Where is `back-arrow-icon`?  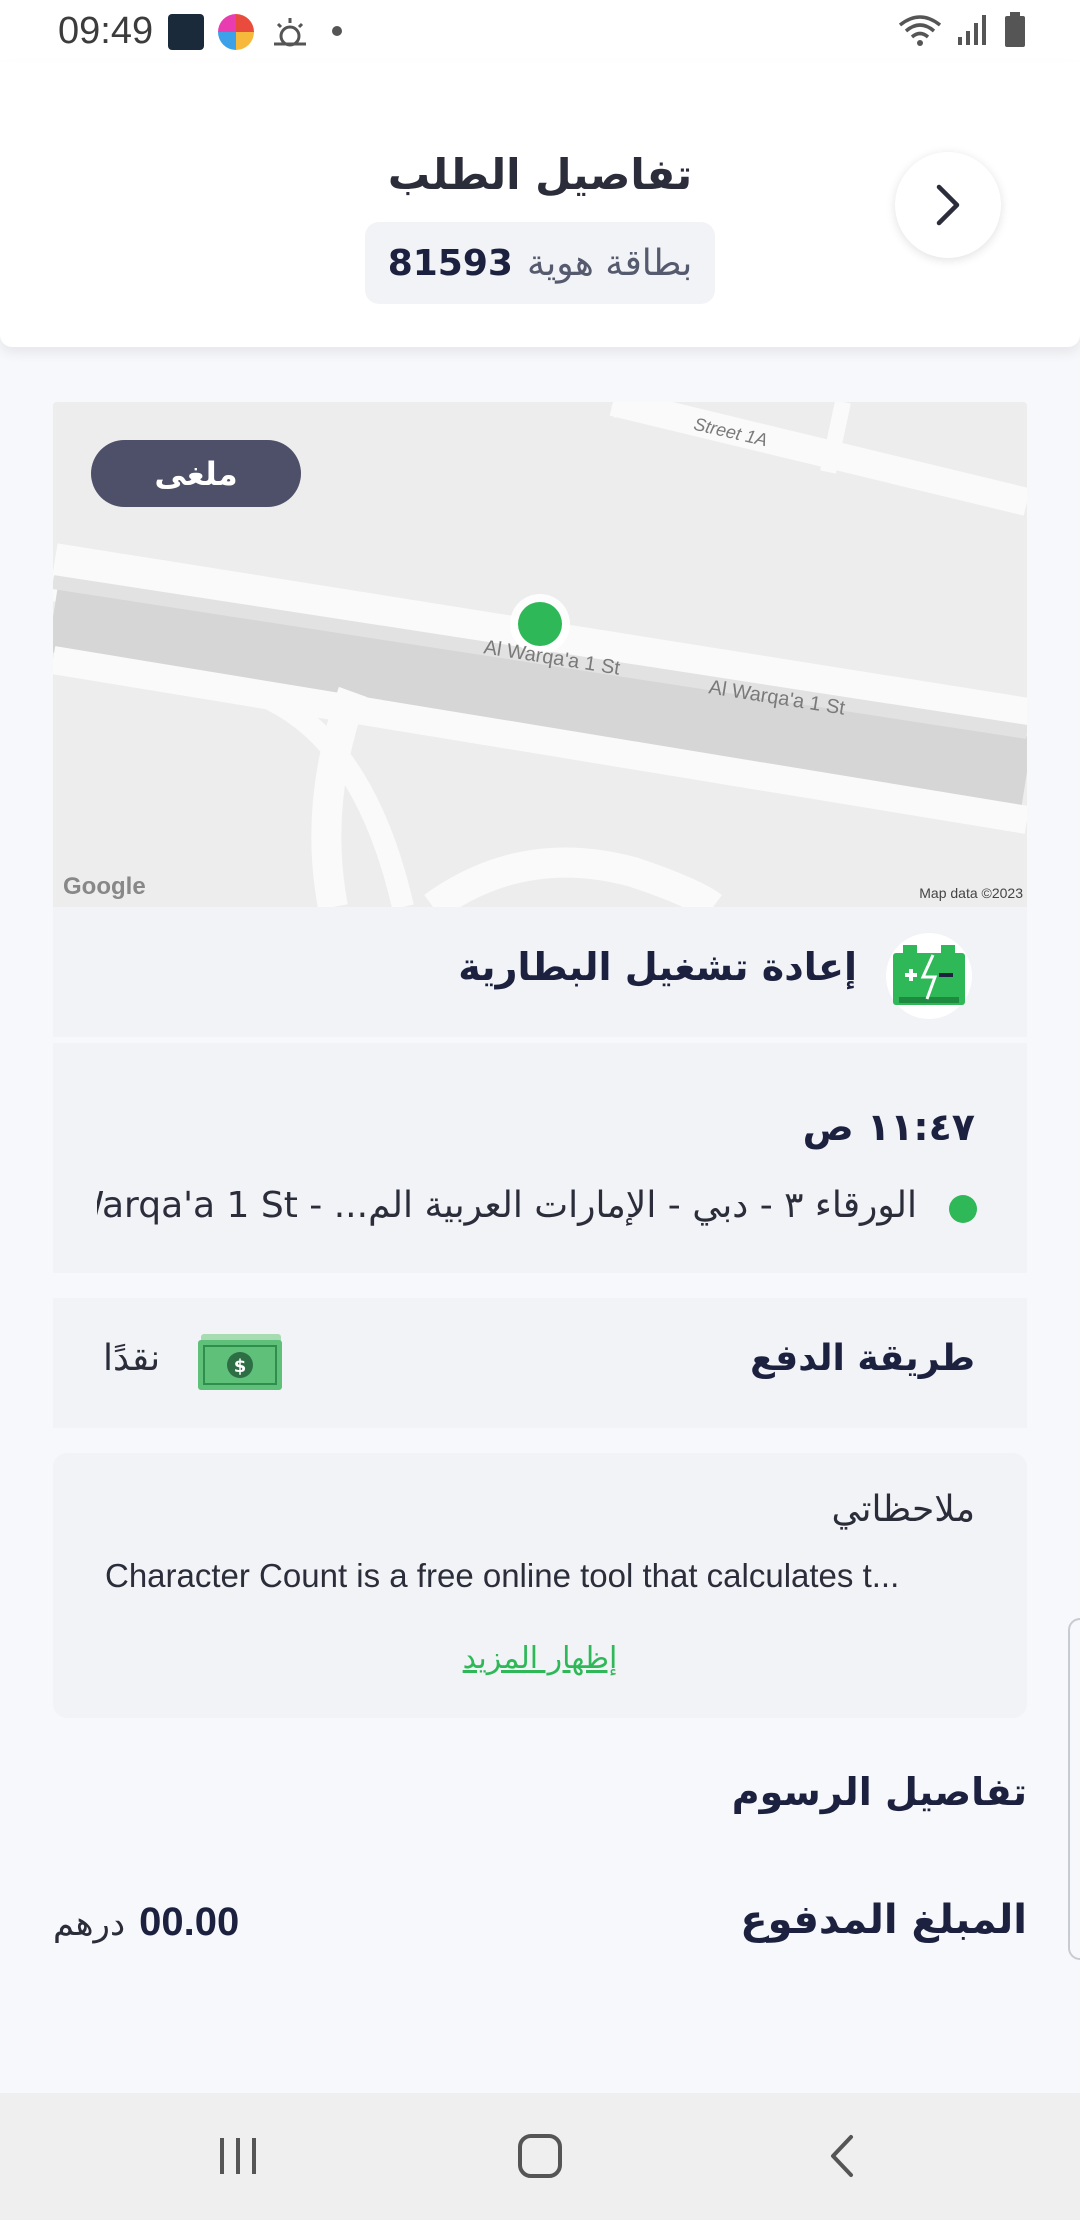
back-arrow-icon is located at coordinates (842, 2156).